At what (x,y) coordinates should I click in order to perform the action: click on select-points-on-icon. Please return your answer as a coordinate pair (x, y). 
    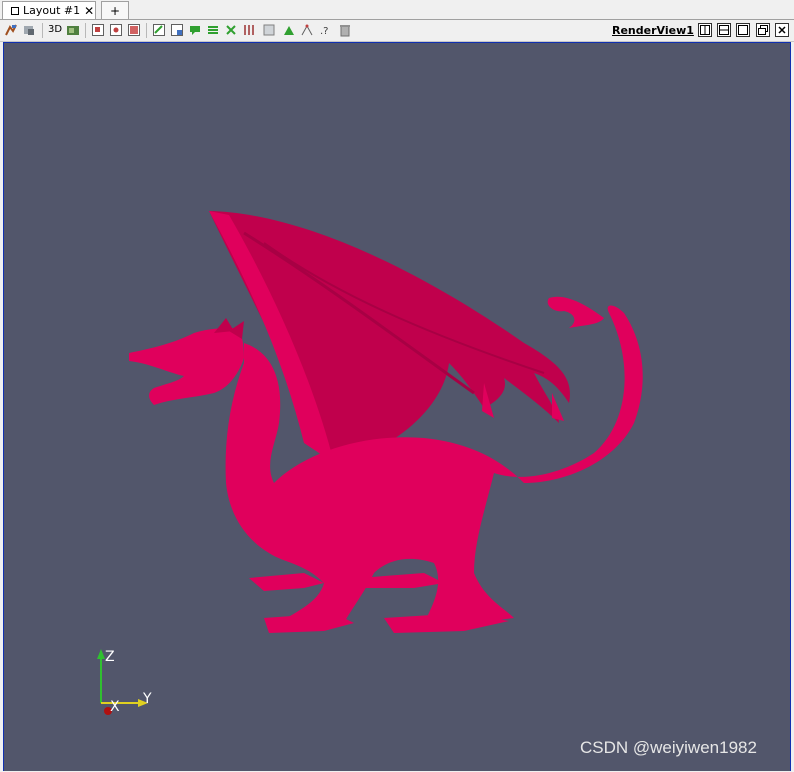
    Looking at the image, I should click on (116, 30).